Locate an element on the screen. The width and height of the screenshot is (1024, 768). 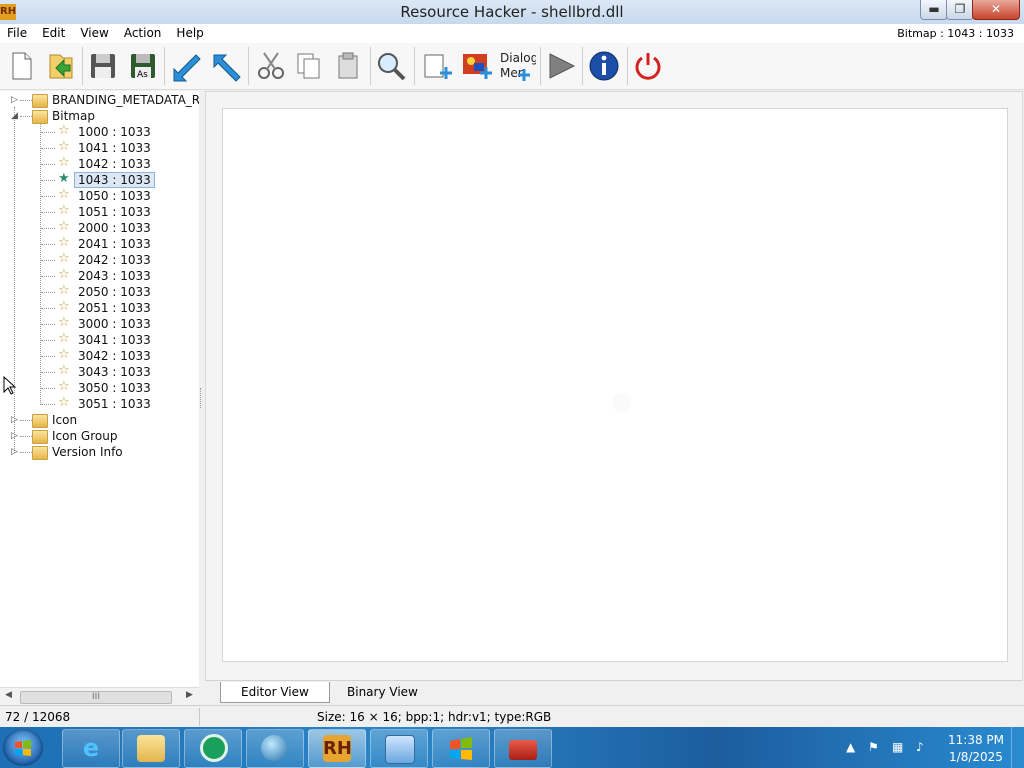
tree-leaf: ☆ 3043 : 1033 is located at coordinates (99, 372).